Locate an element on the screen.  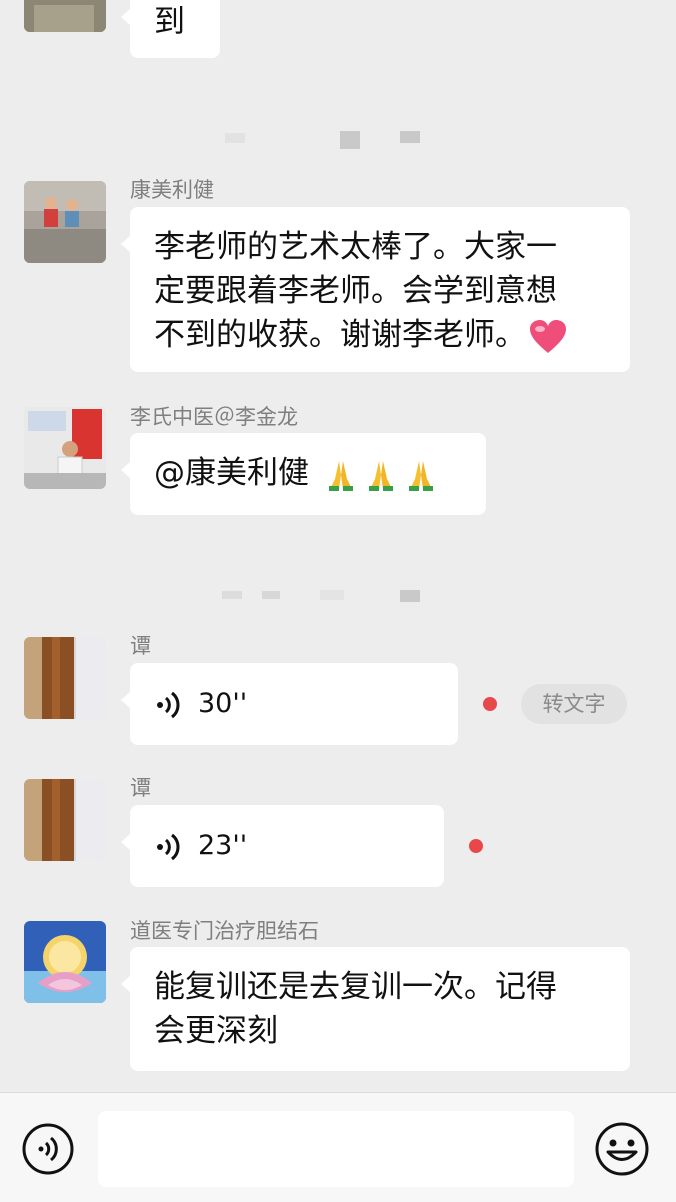
voice-toggle-icon is located at coordinates (48, 1149).